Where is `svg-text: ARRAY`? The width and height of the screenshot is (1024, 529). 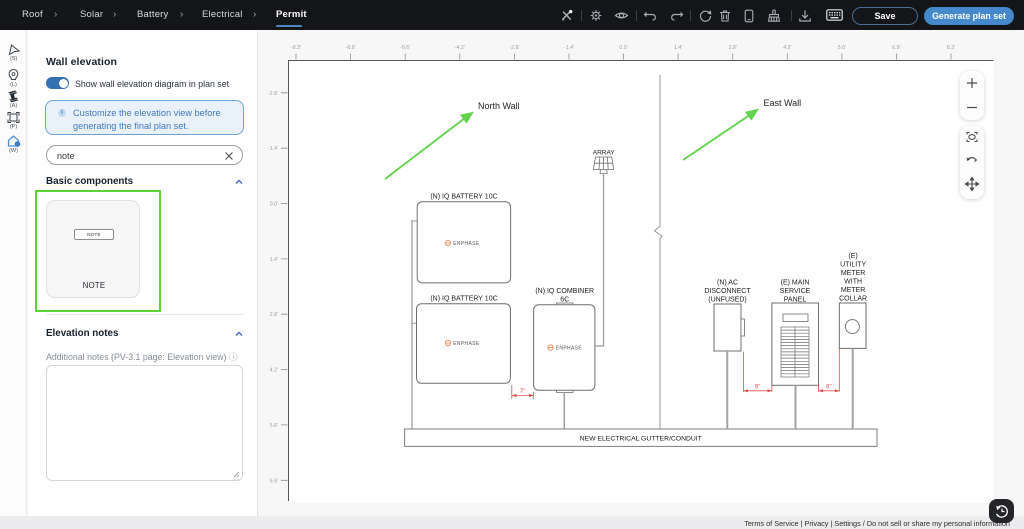 svg-text: ARRAY is located at coordinates (604, 153).